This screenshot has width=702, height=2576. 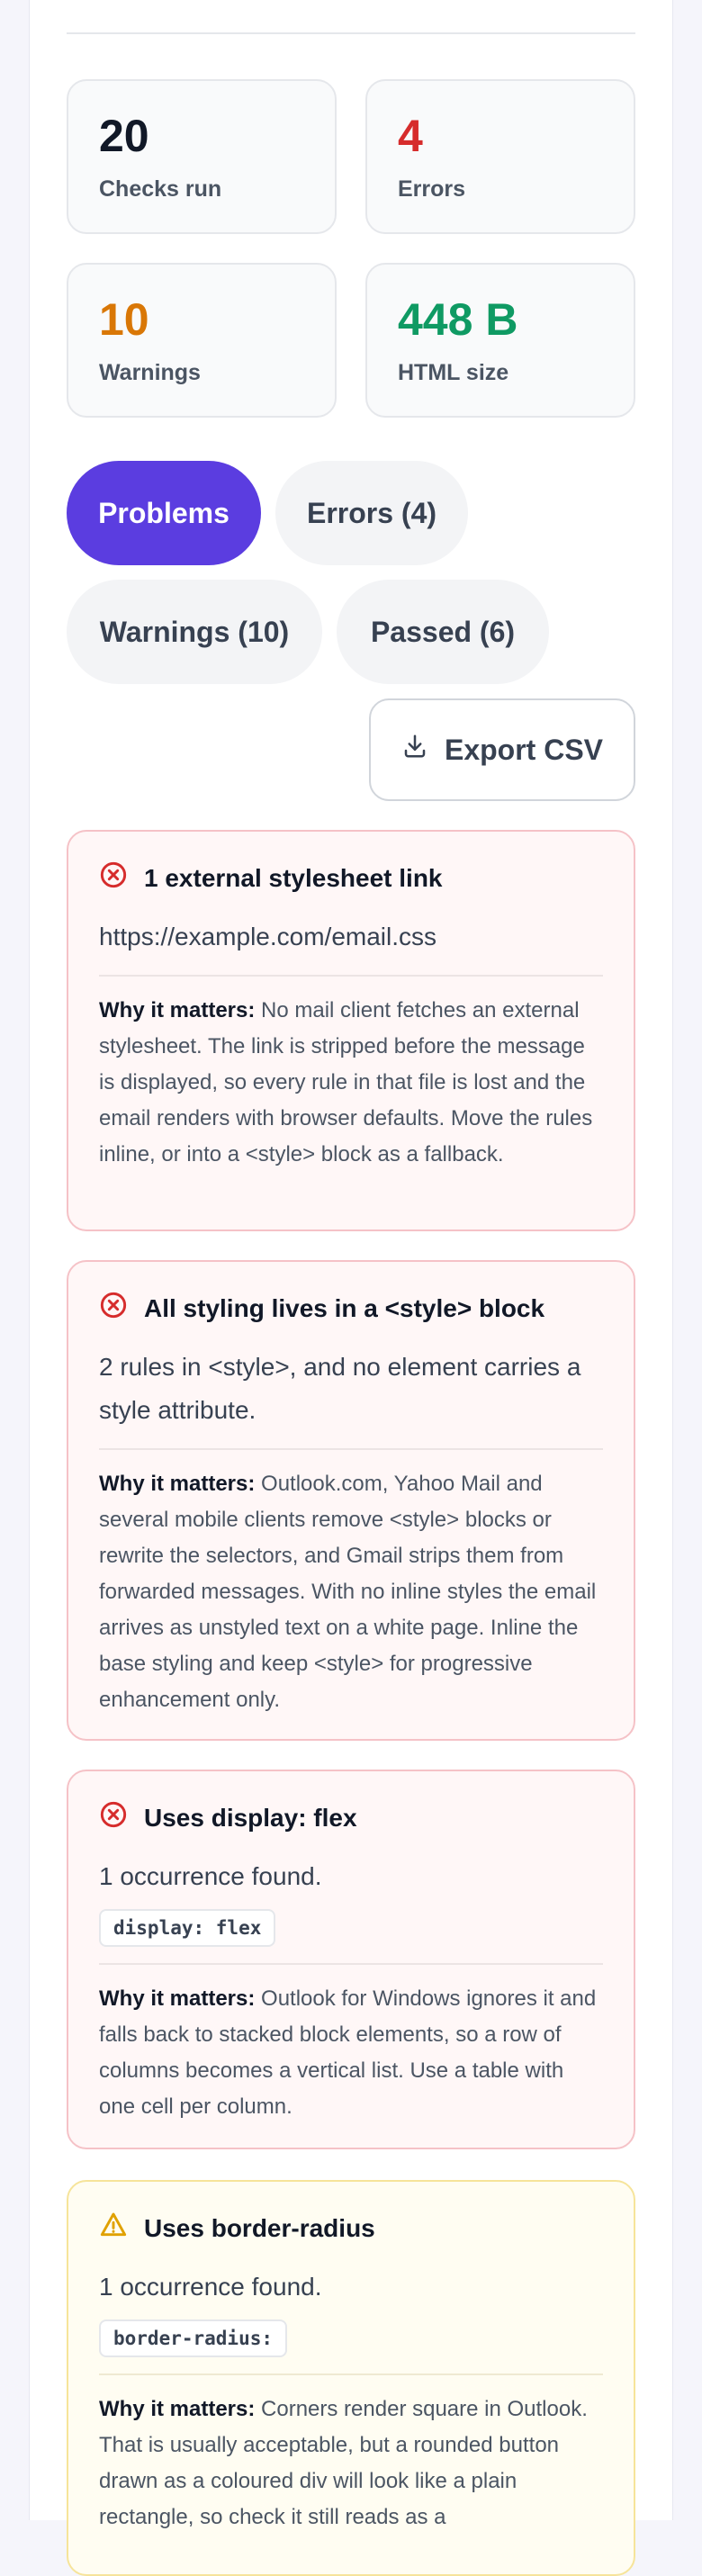 I want to click on stat-value: 448 B, so click(x=458, y=319).